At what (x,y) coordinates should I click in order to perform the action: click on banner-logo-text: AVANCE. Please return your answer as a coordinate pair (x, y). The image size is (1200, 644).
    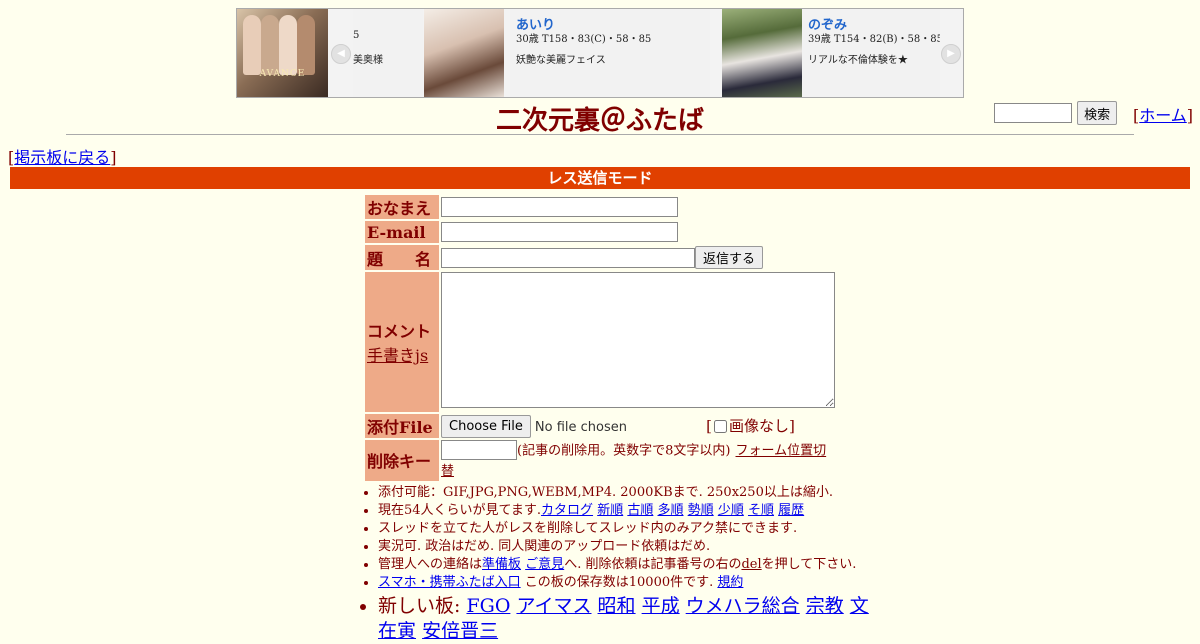
    Looking at the image, I should click on (282, 74).